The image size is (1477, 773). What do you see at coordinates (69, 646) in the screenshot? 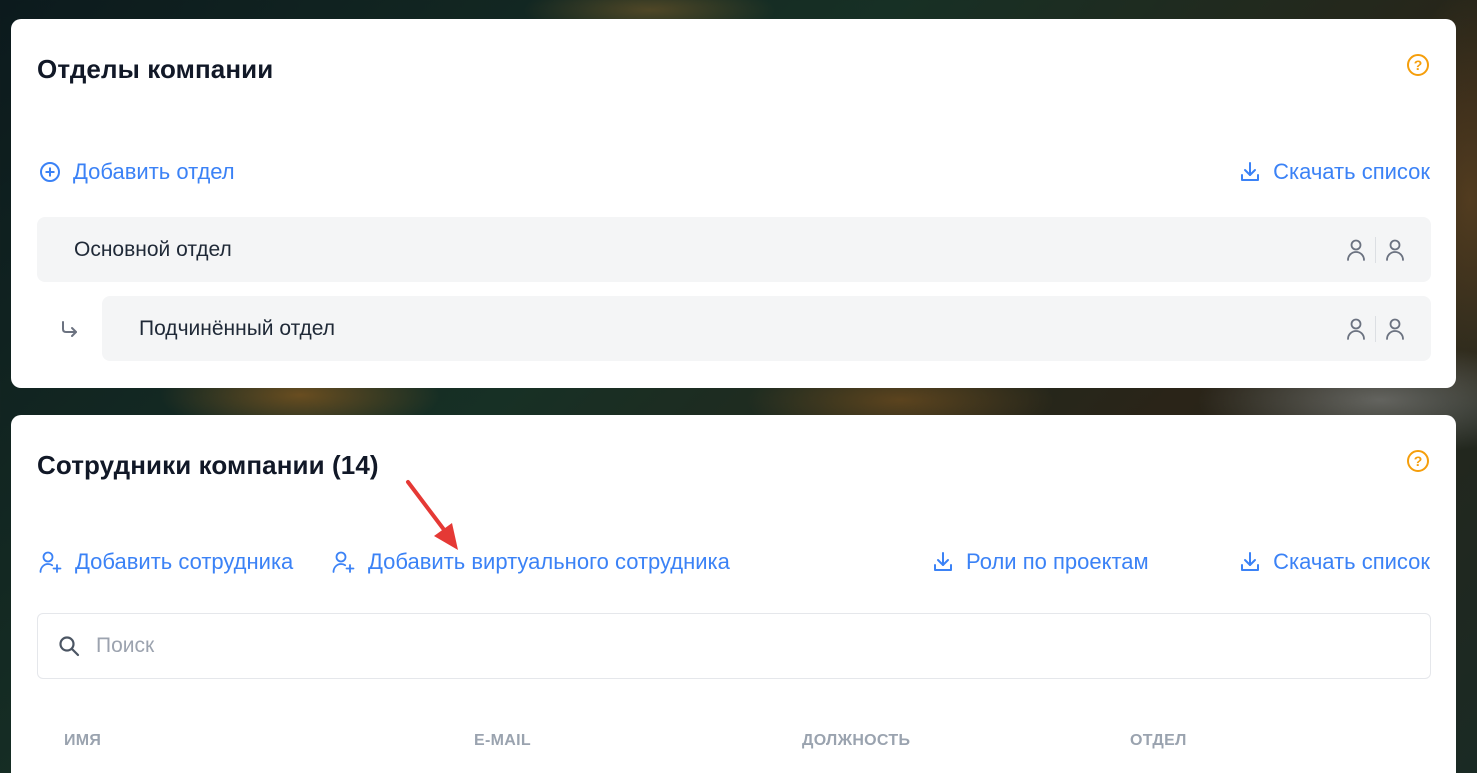
I see `search-icon` at bounding box center [69, 646].